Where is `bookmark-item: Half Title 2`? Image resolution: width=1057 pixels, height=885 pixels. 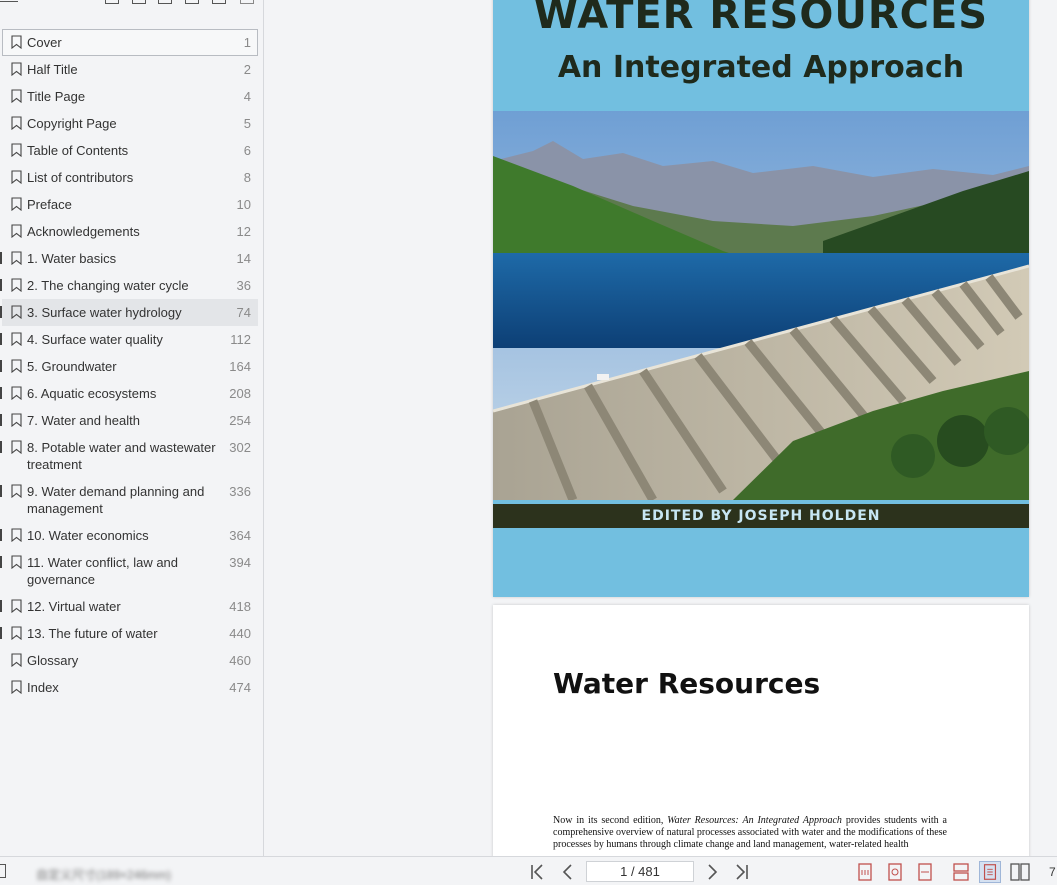 bookmark-item: Half Title 2 is located at coordinates (130, 69).